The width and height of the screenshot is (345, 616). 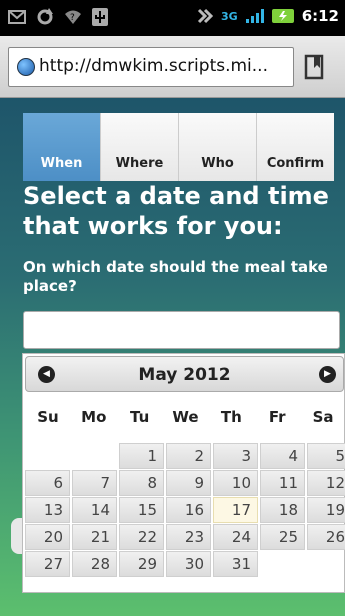 What do you see at coordinates (326, 456) in the screenshot?
I see `day-cell: 5` at bounding box center [326, 456].